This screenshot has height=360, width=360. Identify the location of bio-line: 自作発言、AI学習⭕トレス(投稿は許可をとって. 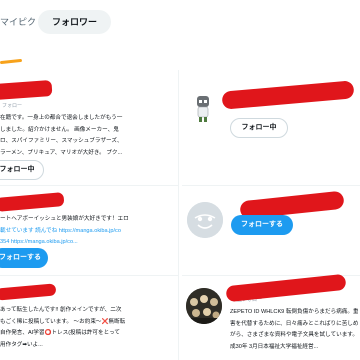
(60, 333).